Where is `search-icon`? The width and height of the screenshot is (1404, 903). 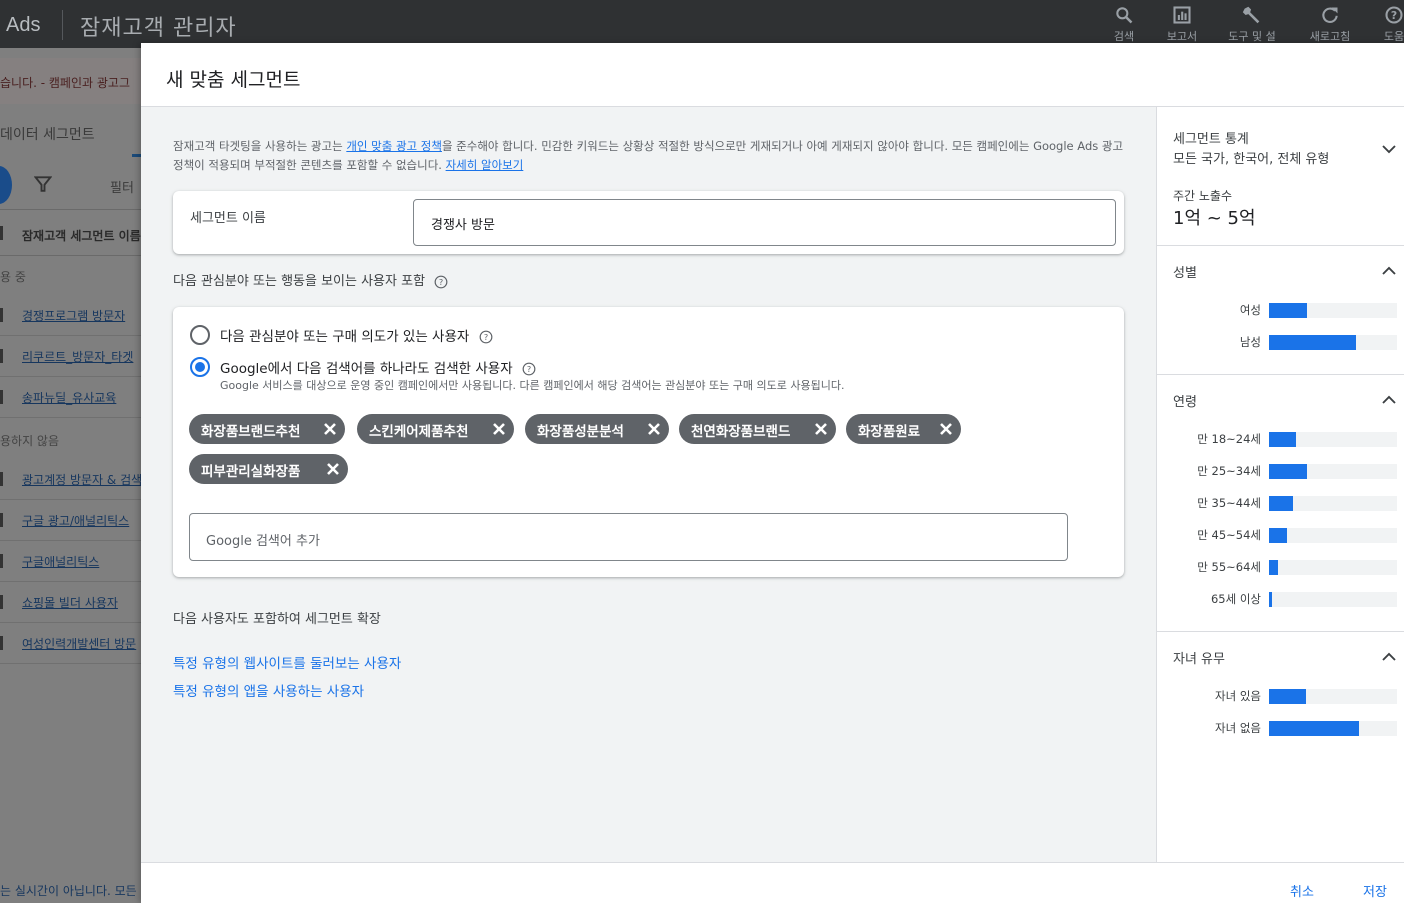 search-icon is located at coordinates (1124, 15).